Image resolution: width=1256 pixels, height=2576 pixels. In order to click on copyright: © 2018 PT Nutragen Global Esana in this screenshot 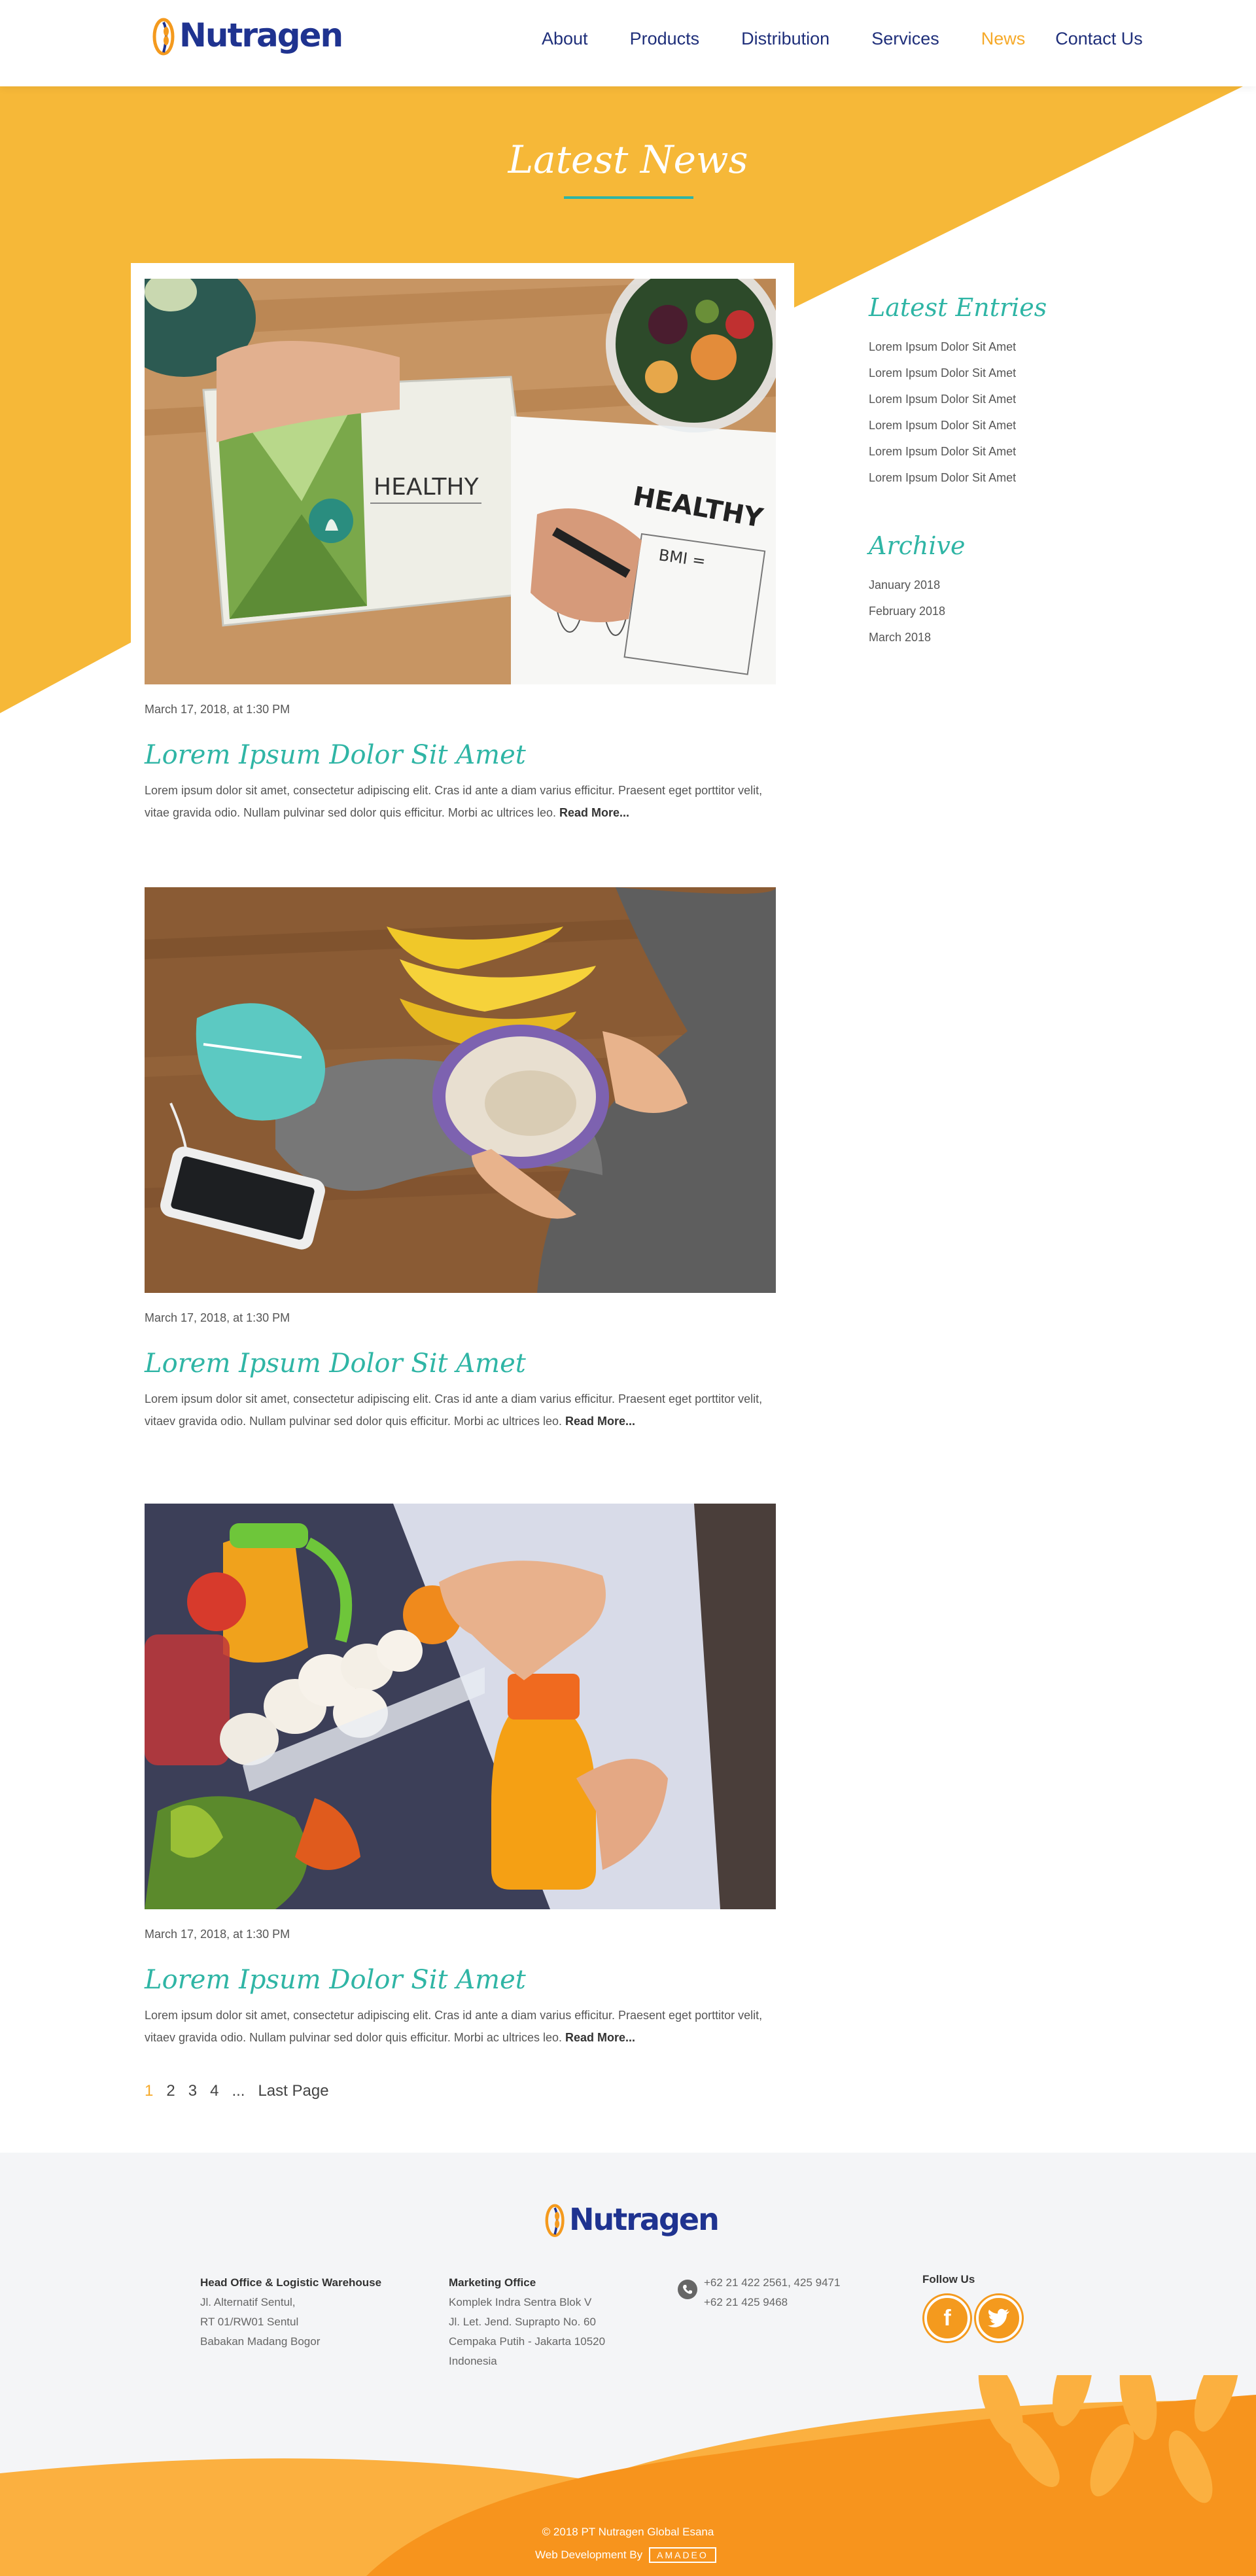, I will do `click(628, 2532)`.